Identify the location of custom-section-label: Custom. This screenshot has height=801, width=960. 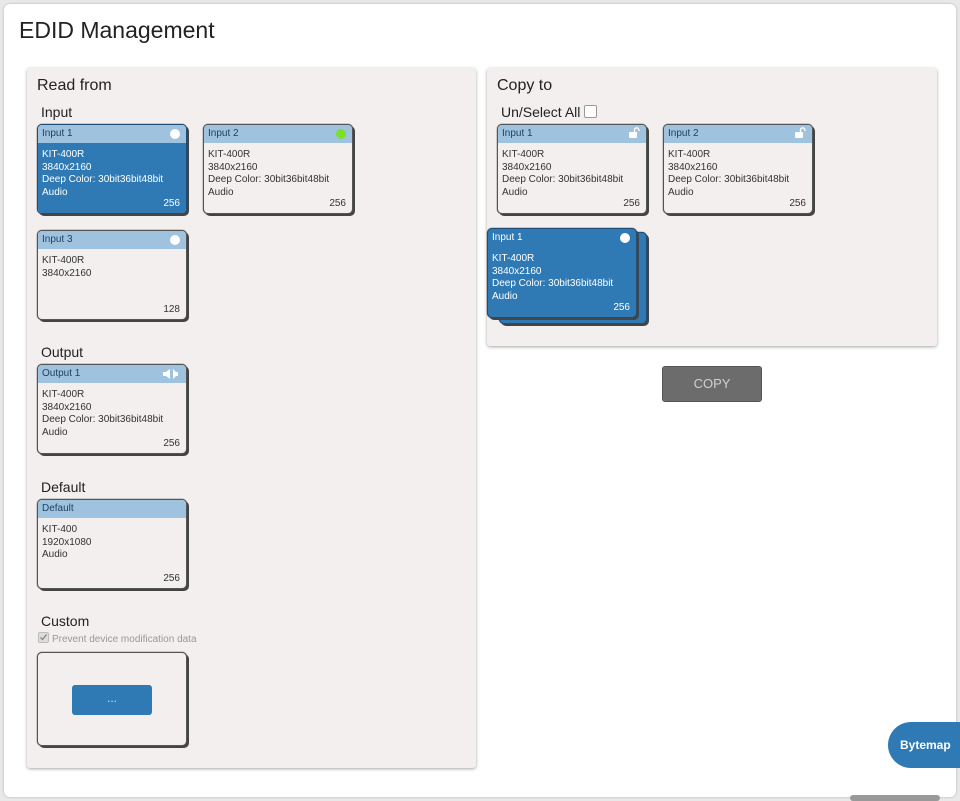
(65, 621).